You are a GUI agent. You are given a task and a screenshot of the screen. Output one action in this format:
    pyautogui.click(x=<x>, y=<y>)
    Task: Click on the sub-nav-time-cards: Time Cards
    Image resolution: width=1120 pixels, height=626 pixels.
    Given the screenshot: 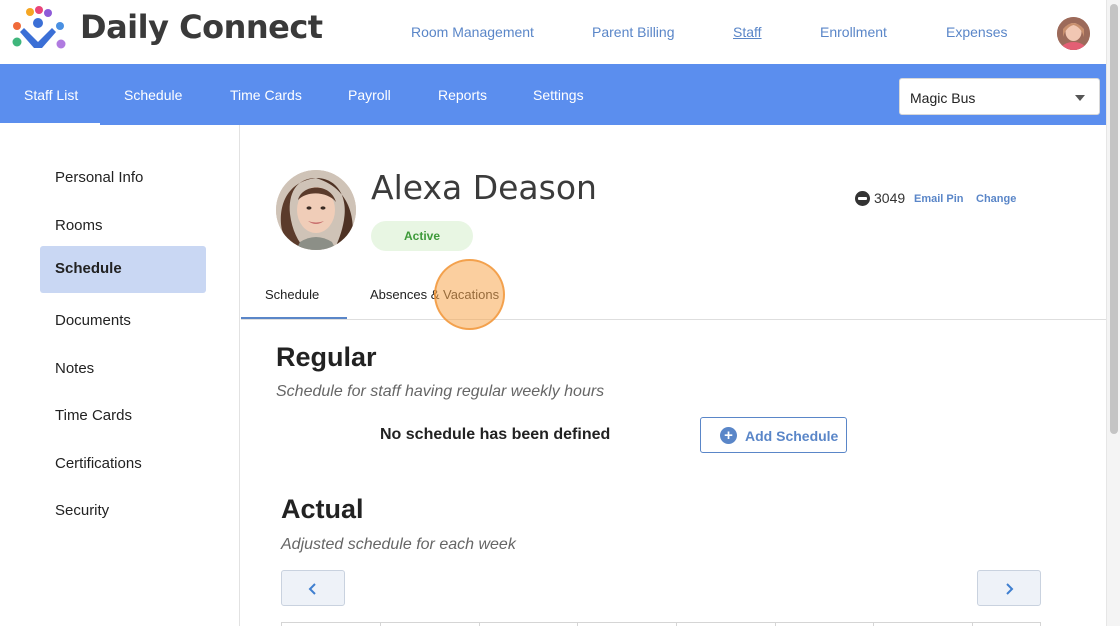 What is the action you would take?
    pyautogui.click(x=266, y=95)
    